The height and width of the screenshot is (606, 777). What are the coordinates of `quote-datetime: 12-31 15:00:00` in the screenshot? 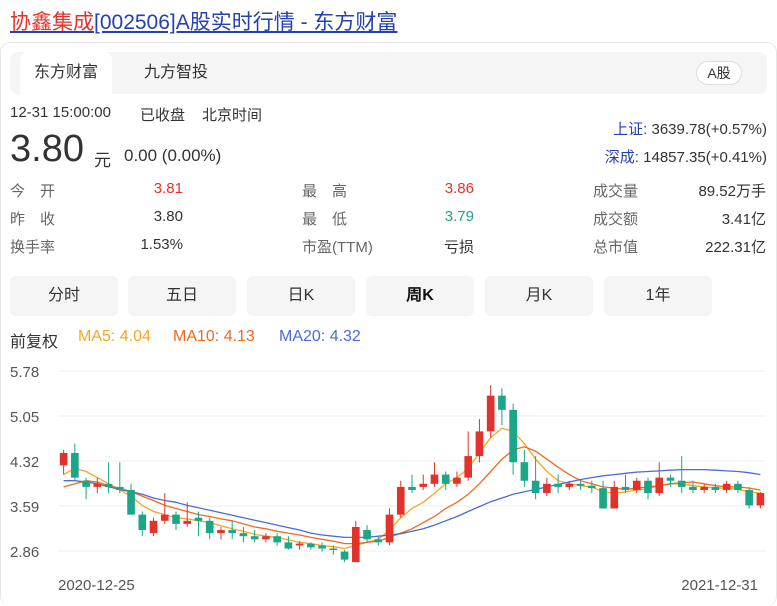 It's located at (60, 112).